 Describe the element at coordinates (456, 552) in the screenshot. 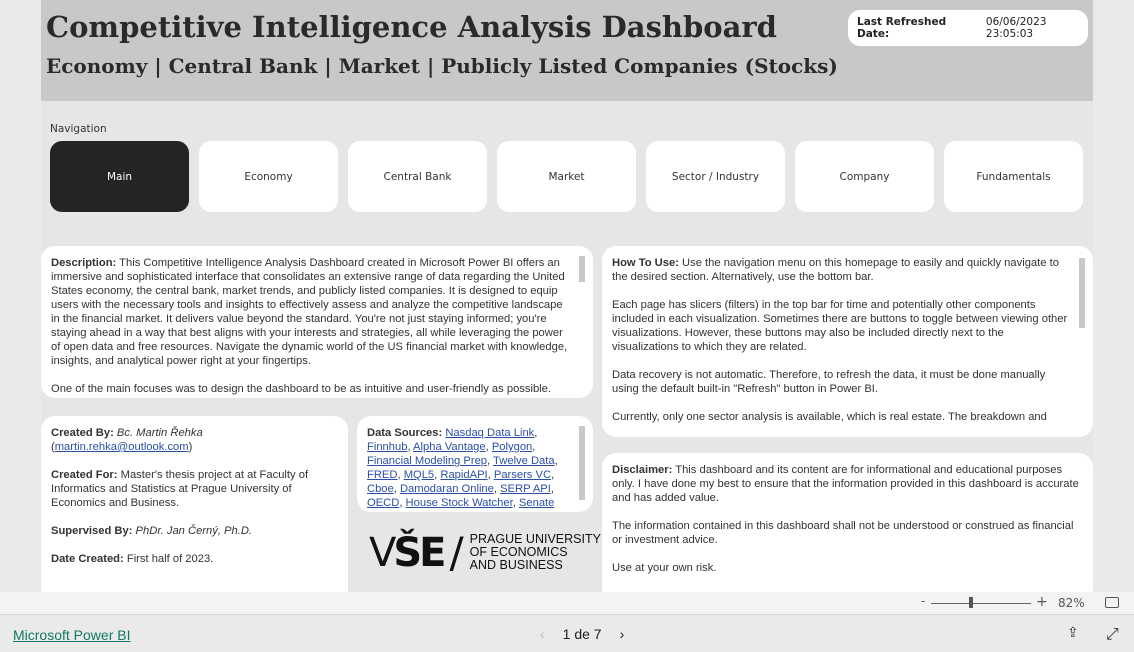

I see `logo-slash: /` at that location.